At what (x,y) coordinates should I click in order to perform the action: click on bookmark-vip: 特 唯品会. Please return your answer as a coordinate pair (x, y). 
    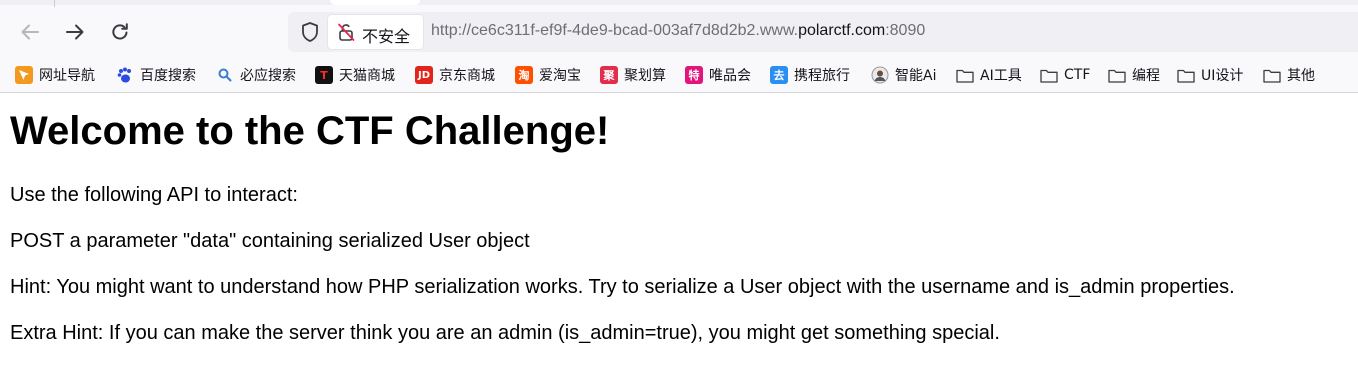
    Looking at the image, I should click on (718, 75).